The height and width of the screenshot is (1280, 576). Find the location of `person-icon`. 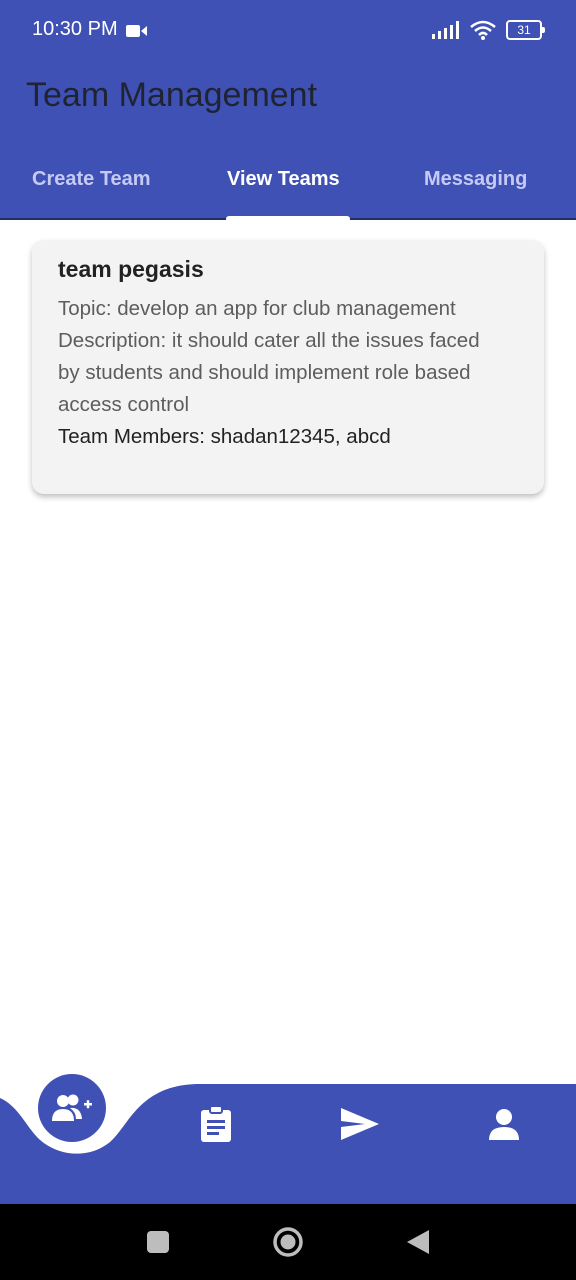

person-icon is located at coordinates (504, 1124).